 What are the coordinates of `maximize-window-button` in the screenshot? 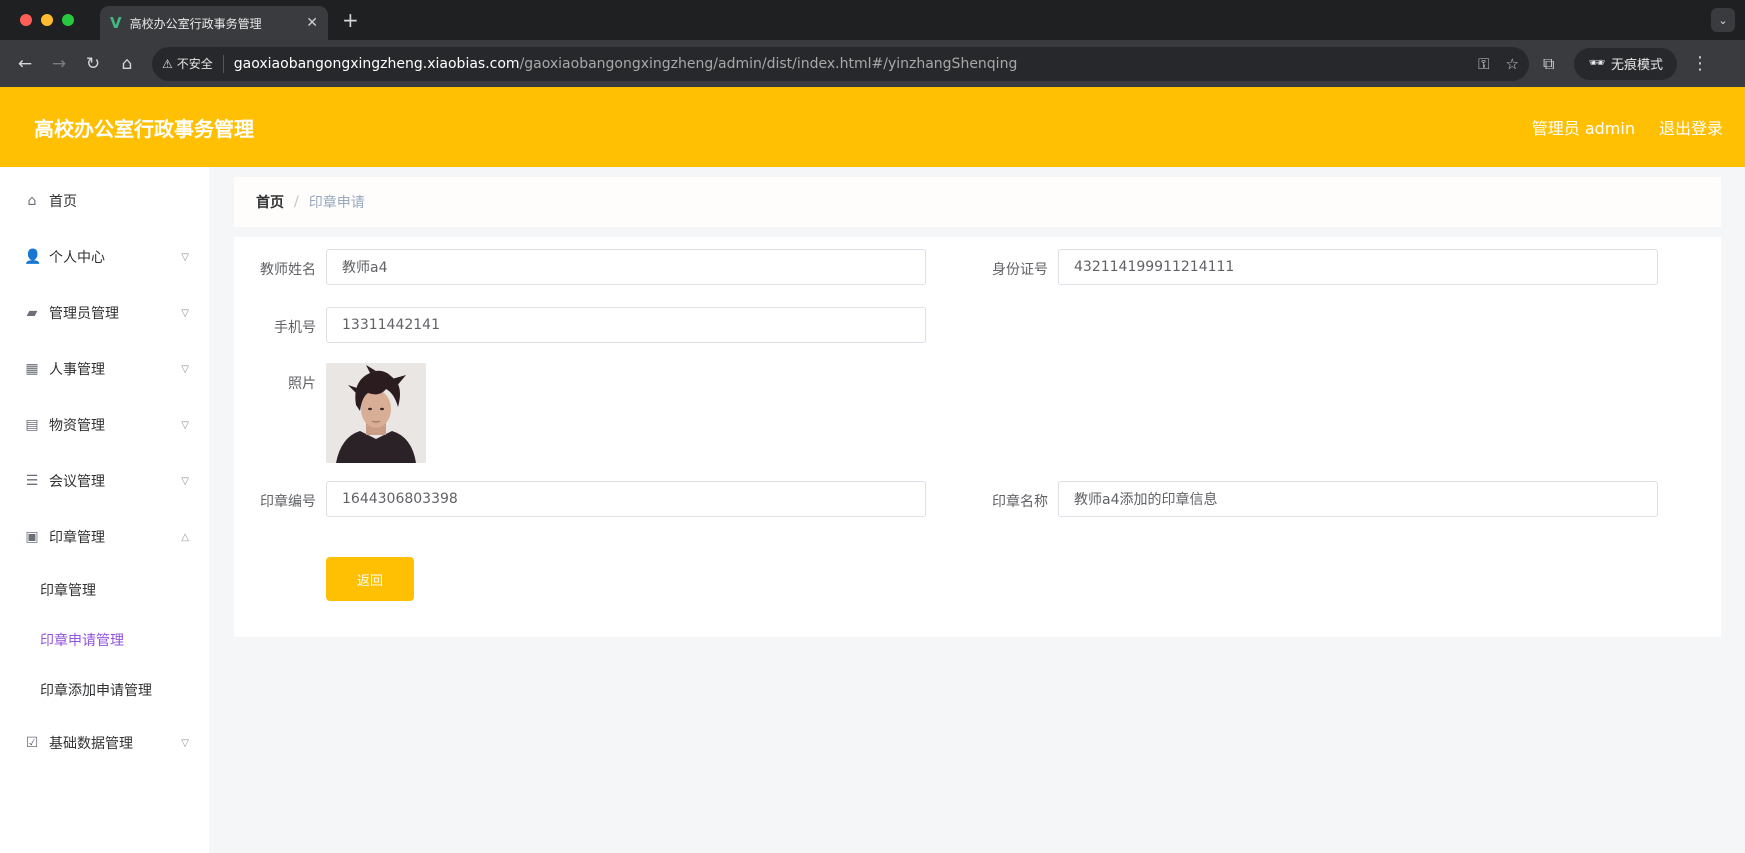 It's located at (68, 20).